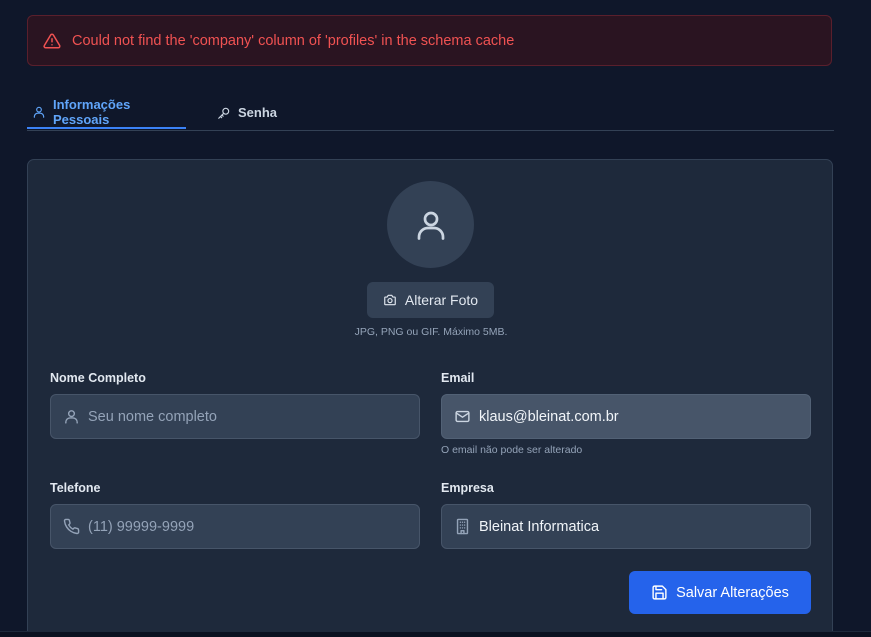 This screenshot has width=871, height=637. Describe the element at coordinates (238, 526) in the screenshot. I see `phone-input` at that location.